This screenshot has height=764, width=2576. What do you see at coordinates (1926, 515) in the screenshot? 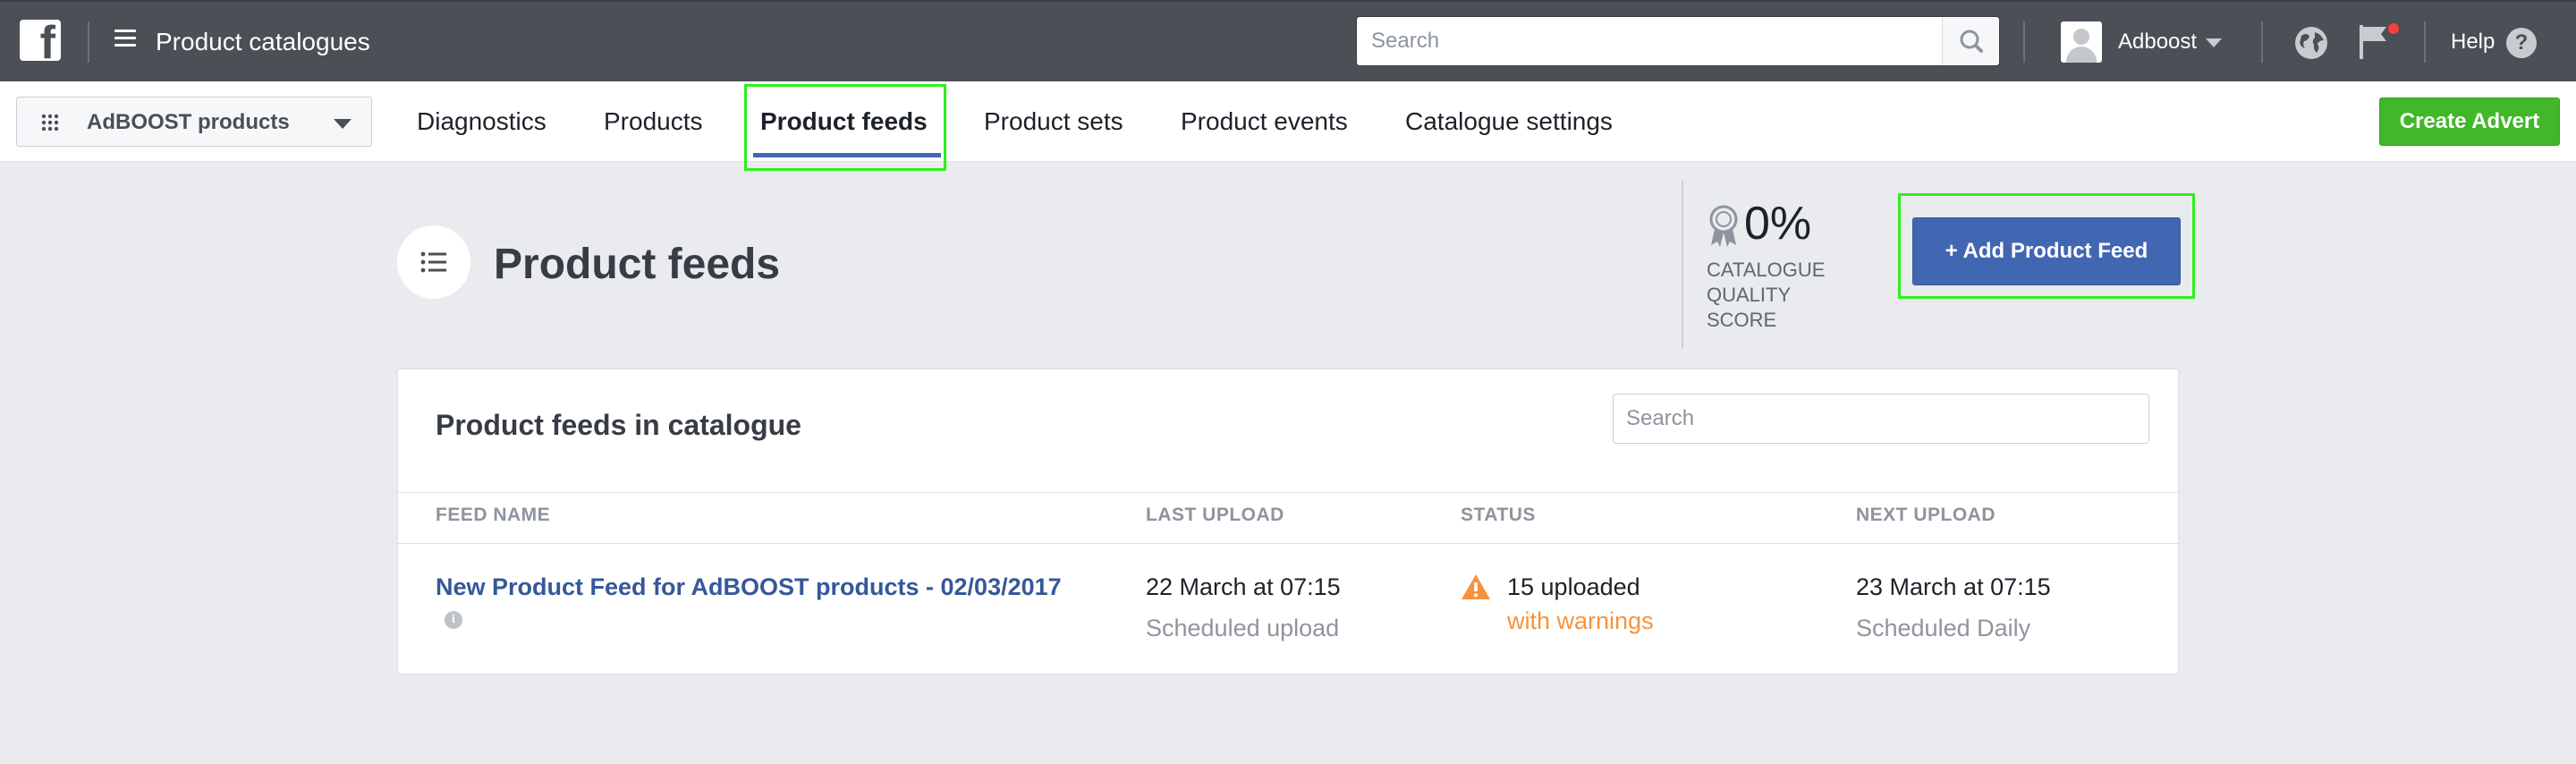
I see `column-header-next-upload: NEXT UPLOAD` at bounding box center [1926, 515].